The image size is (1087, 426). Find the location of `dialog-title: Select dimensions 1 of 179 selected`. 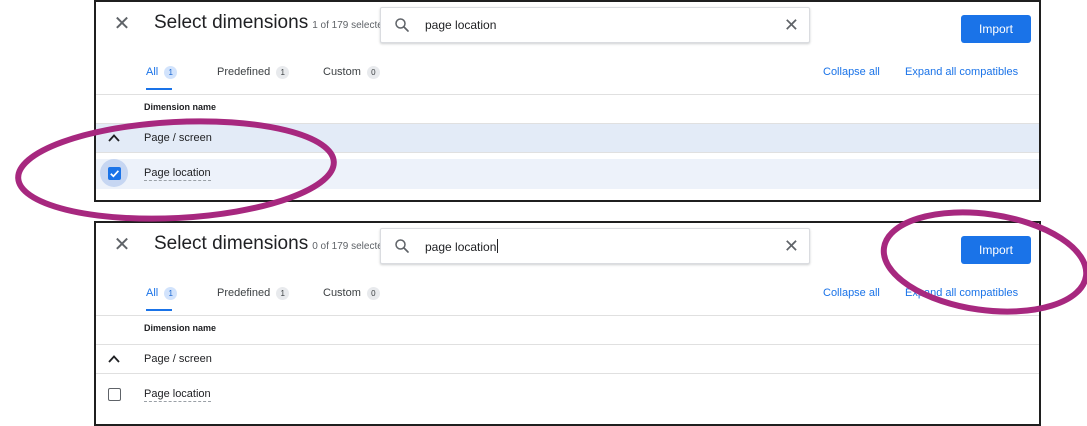

dialog-title: Select dimensions 1 of 179 selected is located at coordinates (271, 22).